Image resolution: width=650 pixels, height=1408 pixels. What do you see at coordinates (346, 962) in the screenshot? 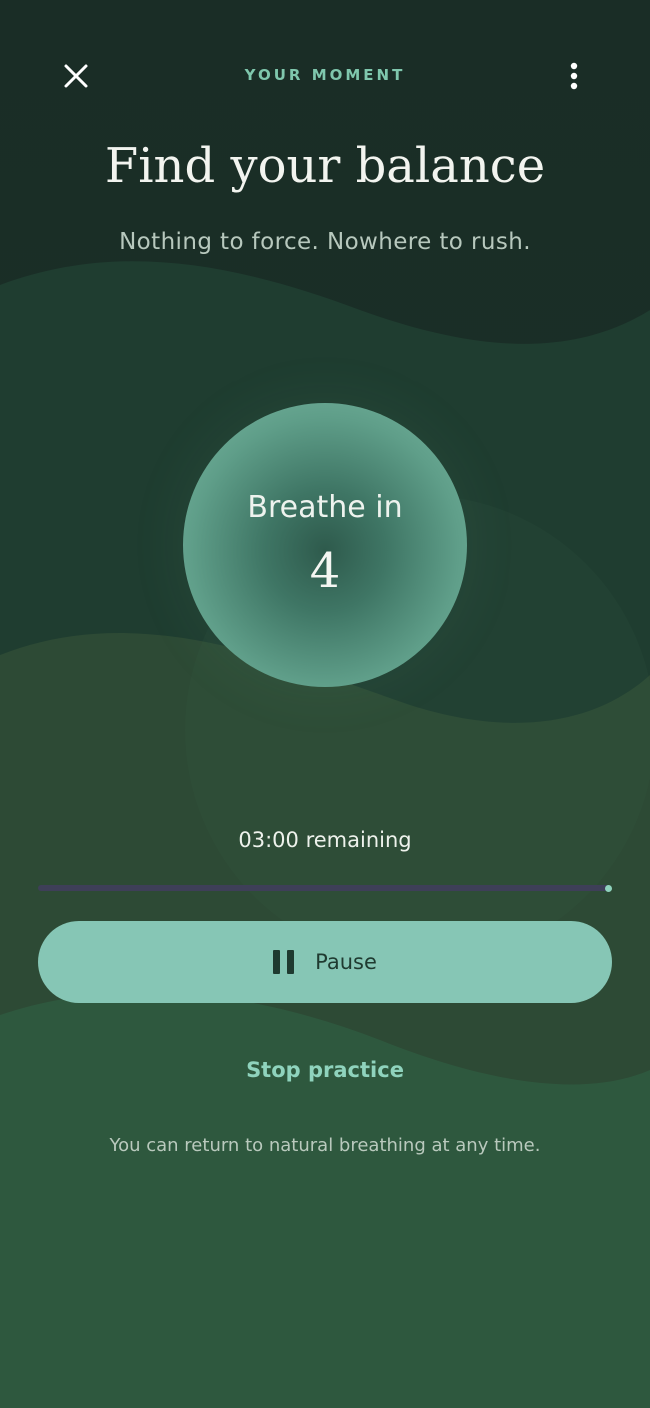
I see `pause-button-label: Pause` at bounding box center [346, 962].